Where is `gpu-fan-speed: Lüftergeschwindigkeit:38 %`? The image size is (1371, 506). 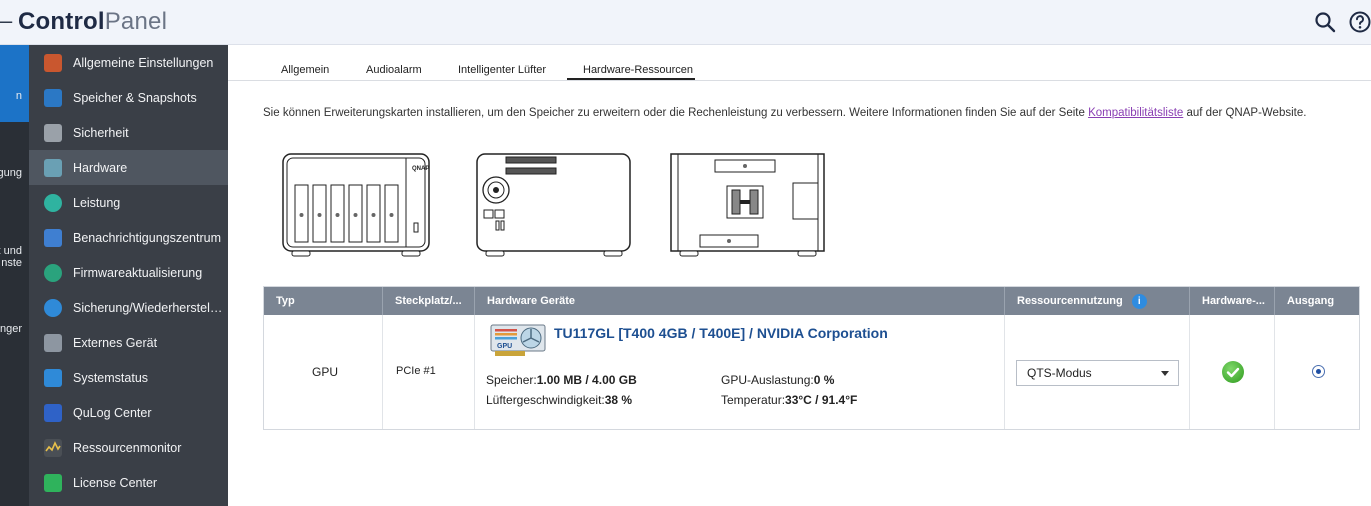
gpu-fan-speed: Lüftergeschwindigkeit:38 % is located at coordinates (559, 400).